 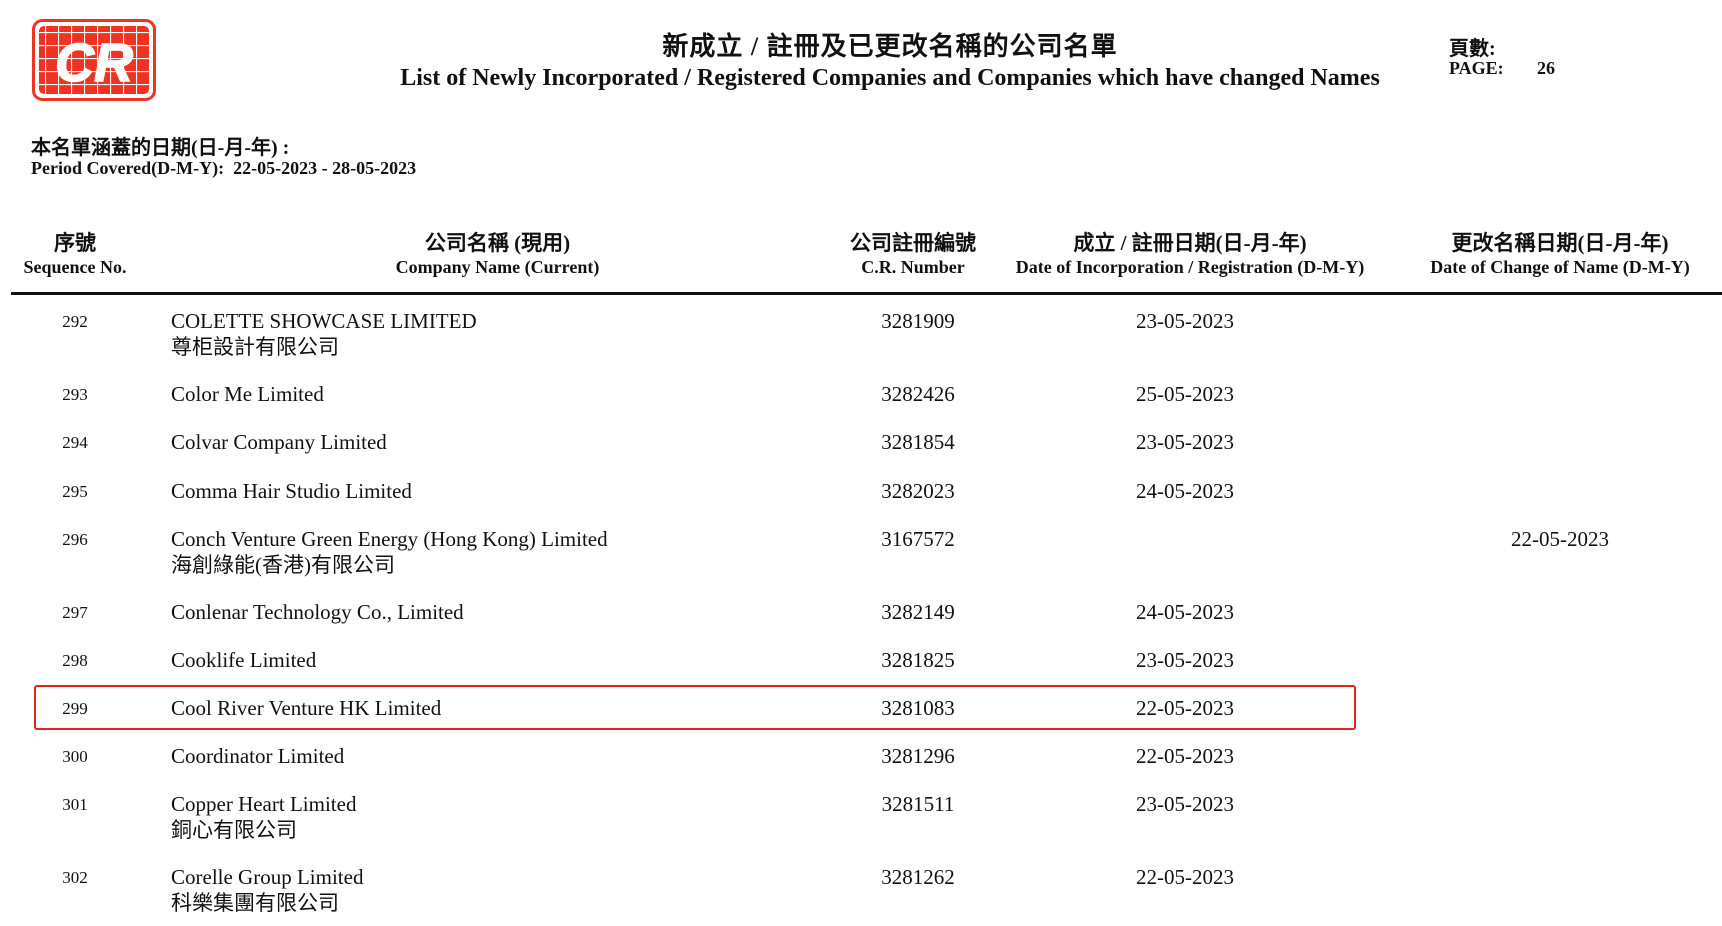 What do you see at coordinates (918, 491) in the screenshot?
I see `row-cr-number: 3282023` at bounding box center [918, 491].